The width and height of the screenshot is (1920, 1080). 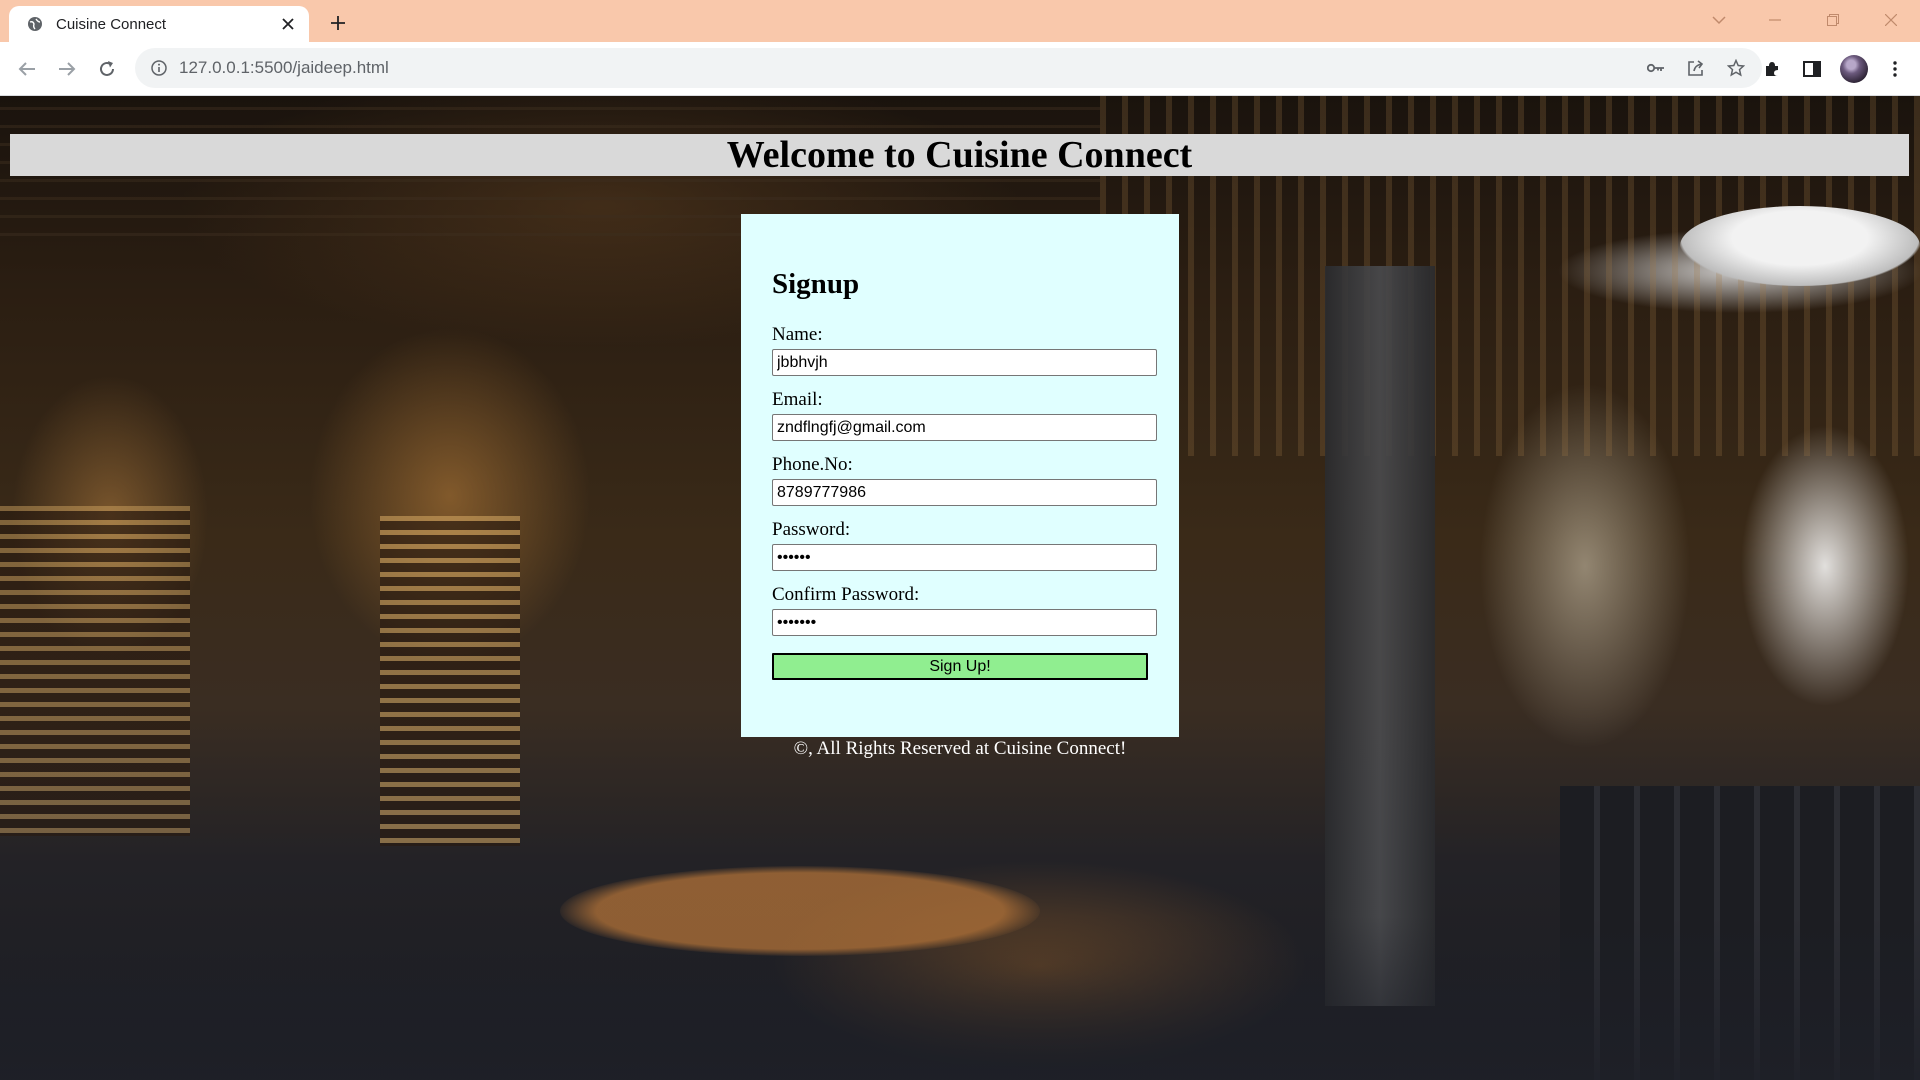 What do you see at coordinates (1812, 69) in the screenshot?
I see `side-panel-icon` at bounding box center [1812, 69].